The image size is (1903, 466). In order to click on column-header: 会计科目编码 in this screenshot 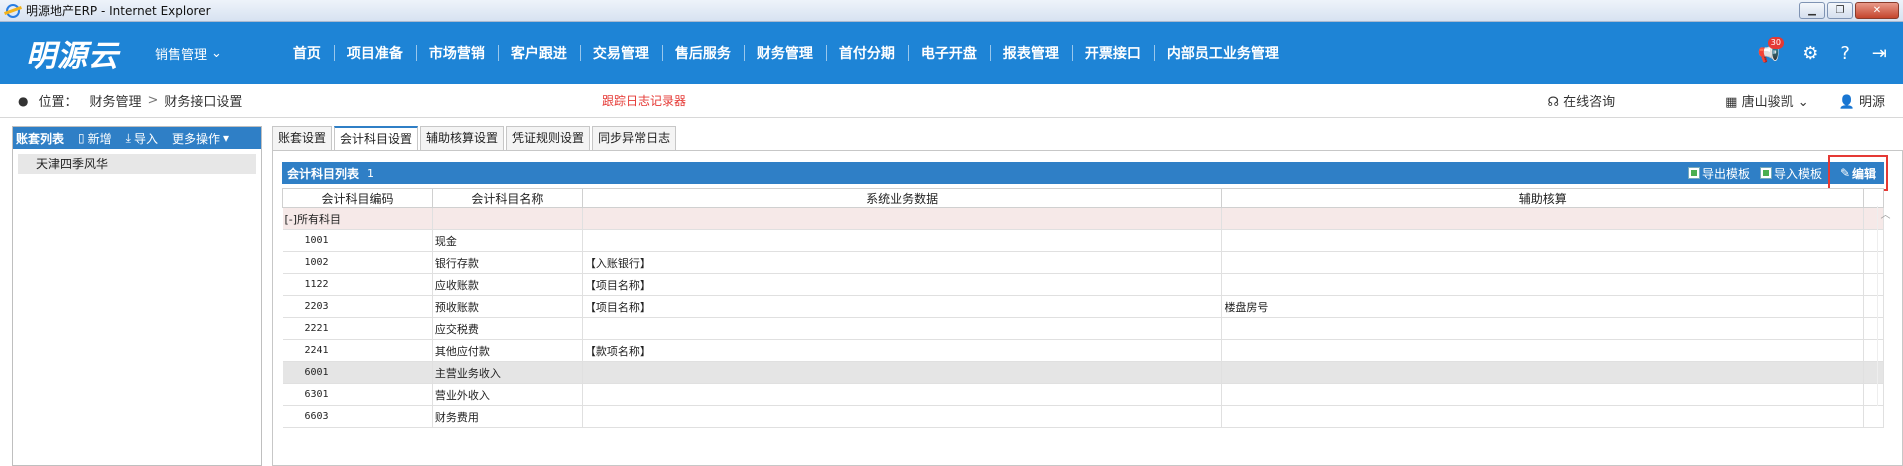, I will do `click(357, 198)`.